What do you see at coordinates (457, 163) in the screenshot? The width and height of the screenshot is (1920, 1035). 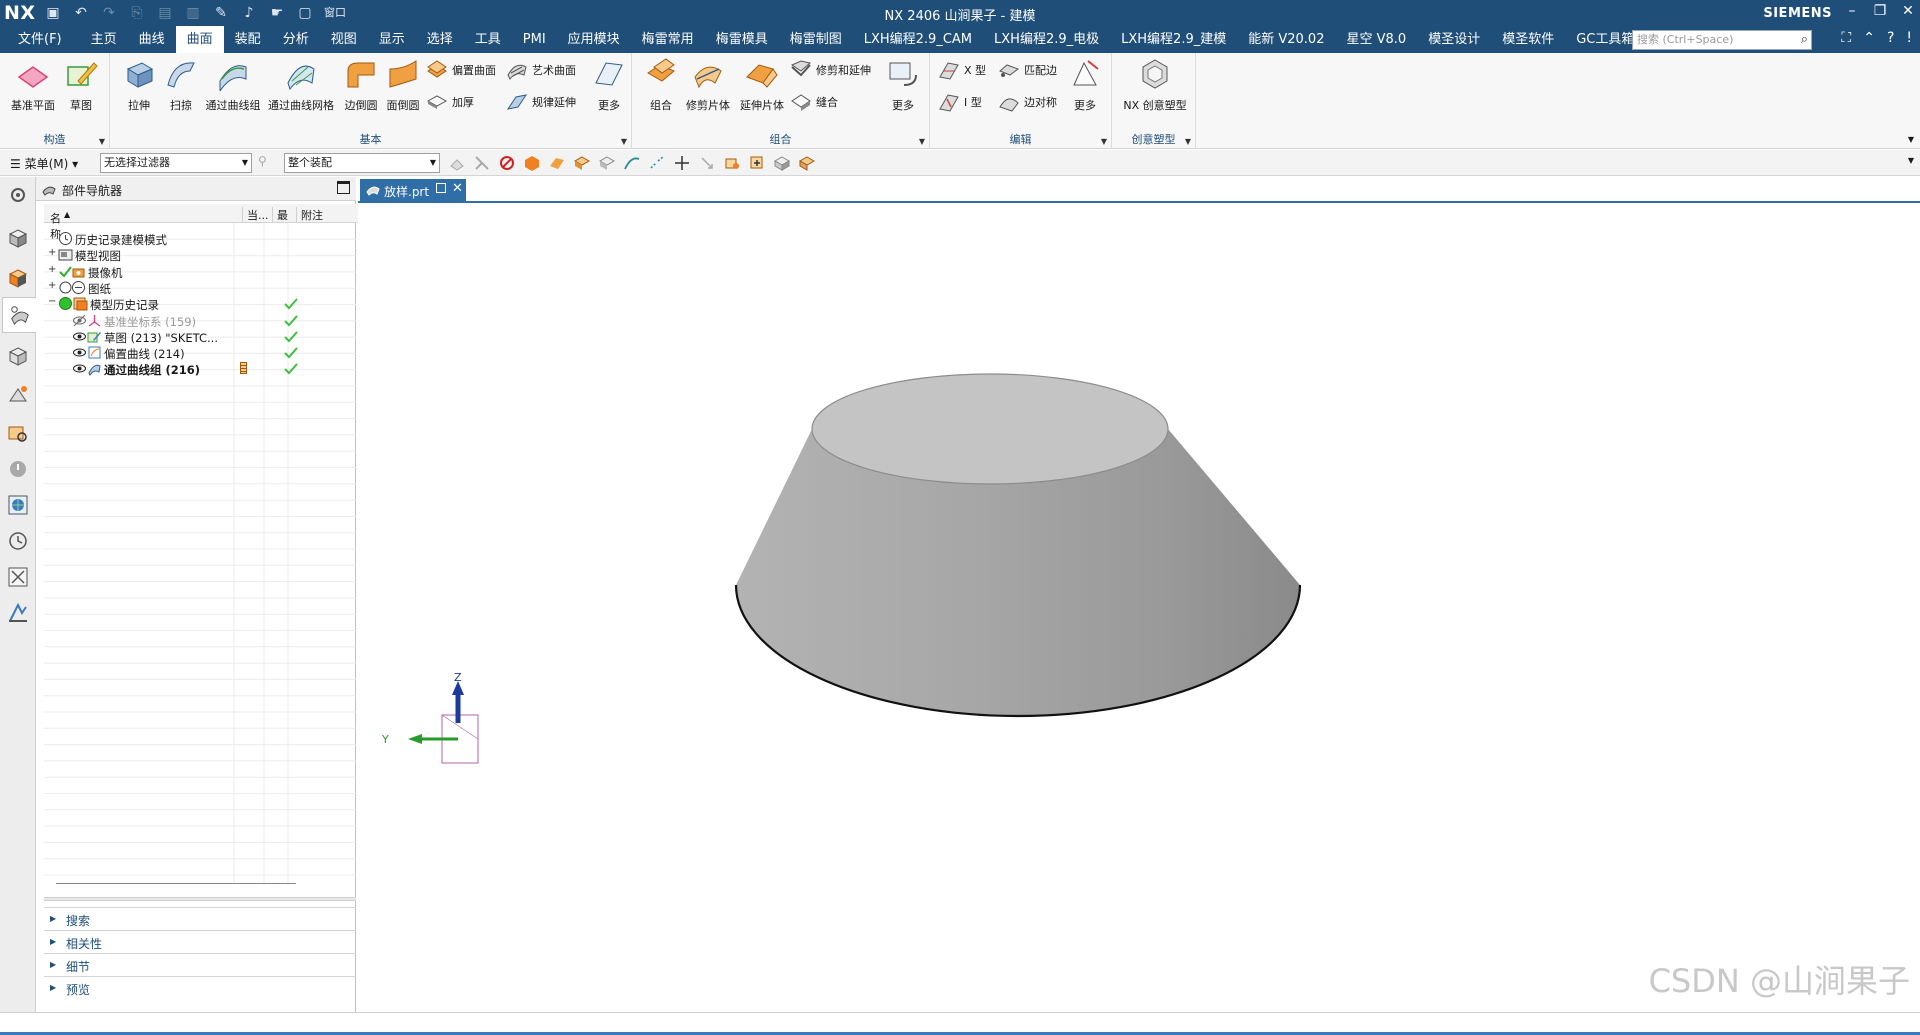 I see `select-all-icon` at bounding box center [457, 163].